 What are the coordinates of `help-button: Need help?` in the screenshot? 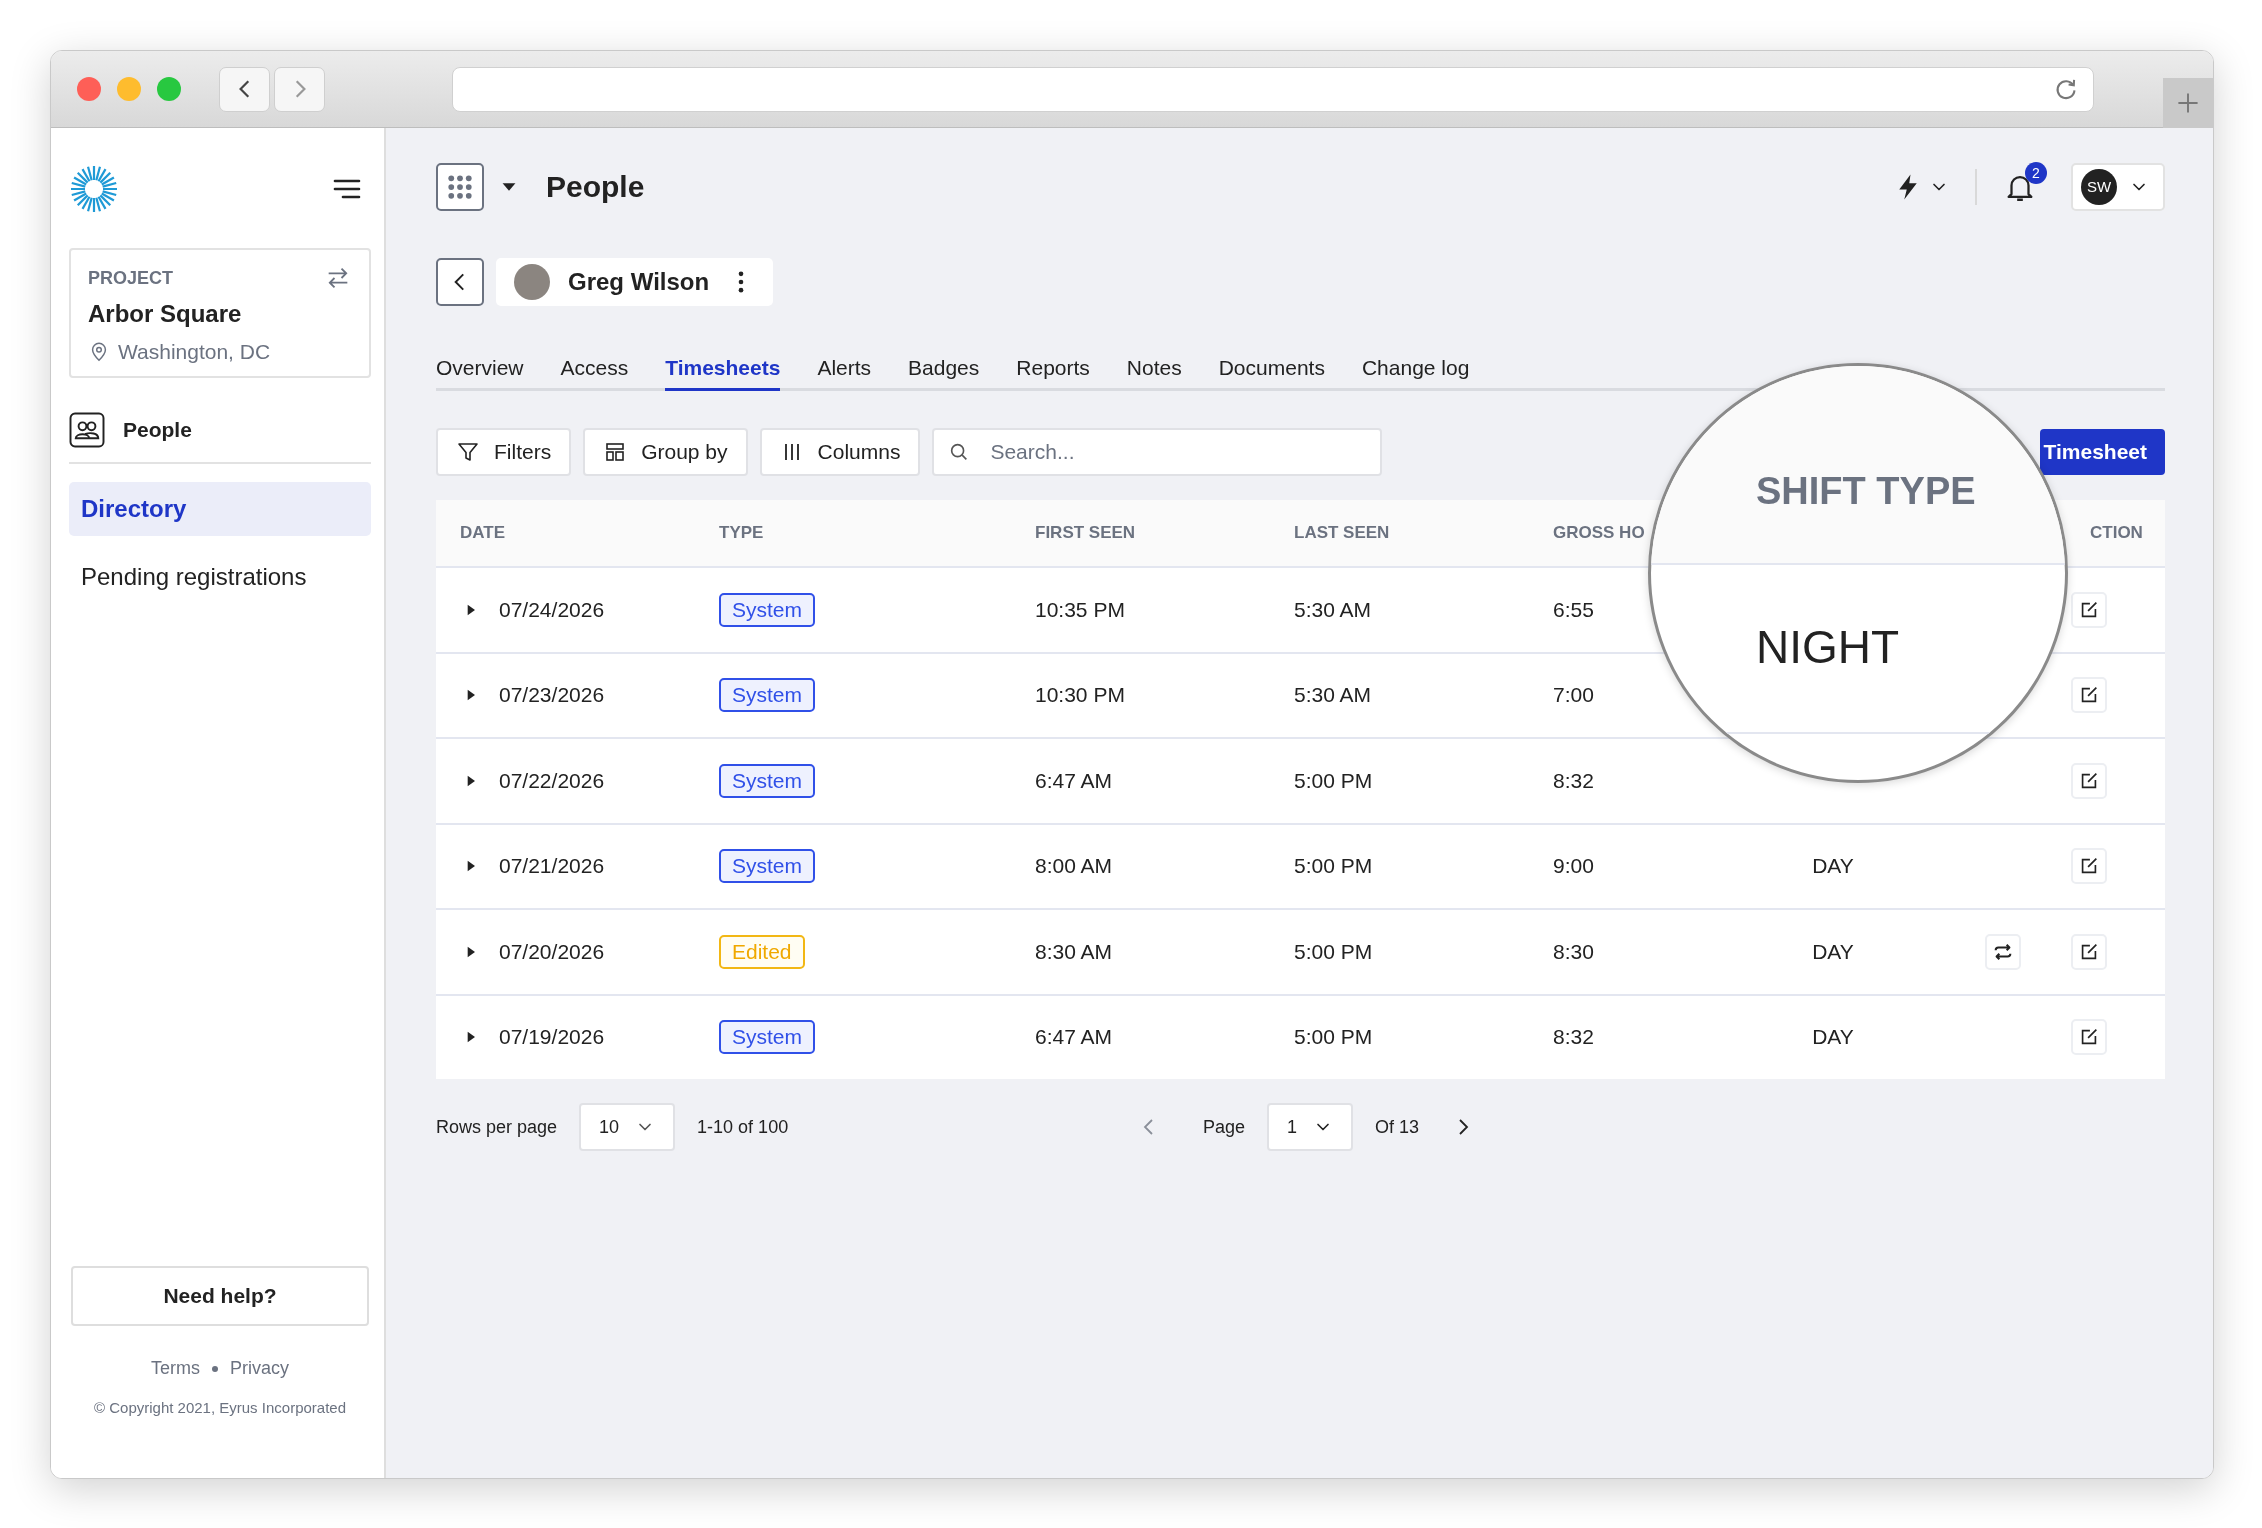 It's located at (220, 1296).